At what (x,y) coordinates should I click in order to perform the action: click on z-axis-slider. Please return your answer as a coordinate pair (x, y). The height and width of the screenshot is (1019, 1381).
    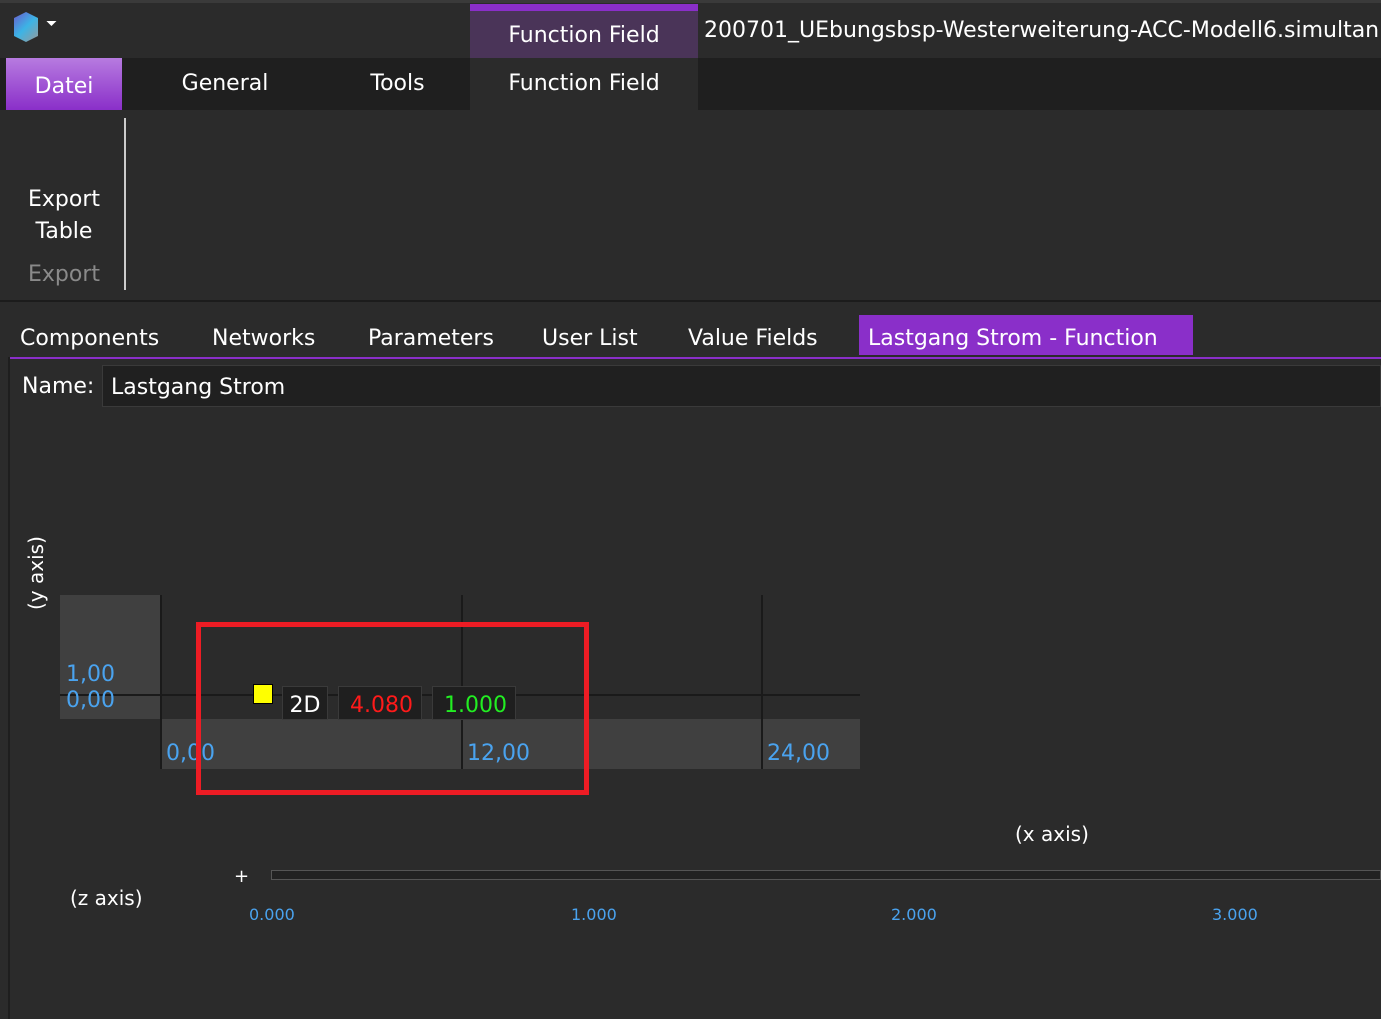
    Looking at the image, I should click on (826, 875).